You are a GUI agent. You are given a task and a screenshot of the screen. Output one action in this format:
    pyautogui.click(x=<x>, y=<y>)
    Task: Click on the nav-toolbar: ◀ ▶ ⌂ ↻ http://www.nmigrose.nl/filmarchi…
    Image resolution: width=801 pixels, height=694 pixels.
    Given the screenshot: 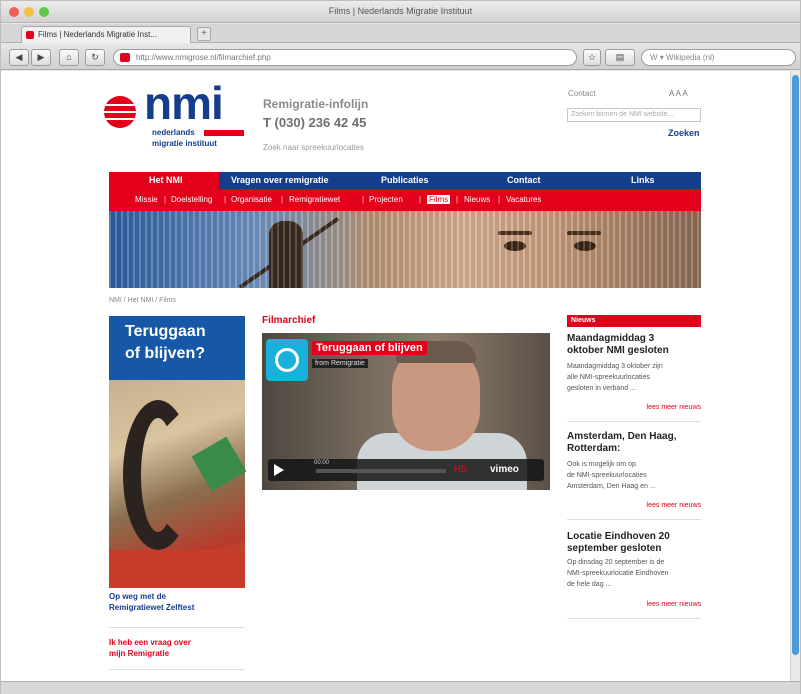 What is the action you would take?
    pyautogui.click(x=400, y=57)
    